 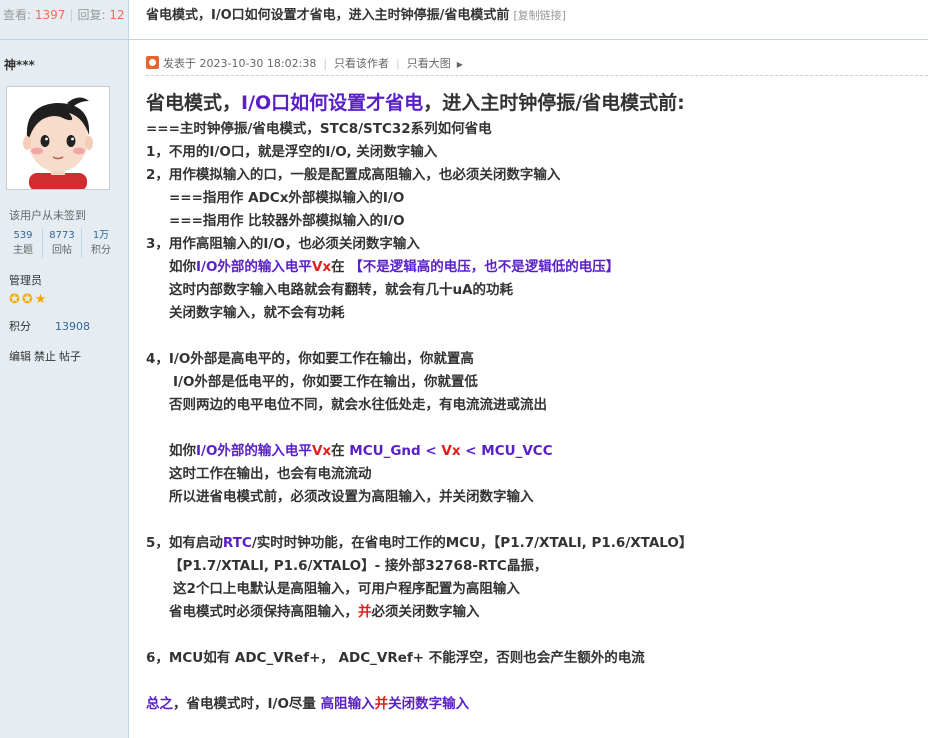 I want to click on content-line: 4，I/O外部是高电平的，你如要工作在输出，你就置高, so click(x=310, y=359).